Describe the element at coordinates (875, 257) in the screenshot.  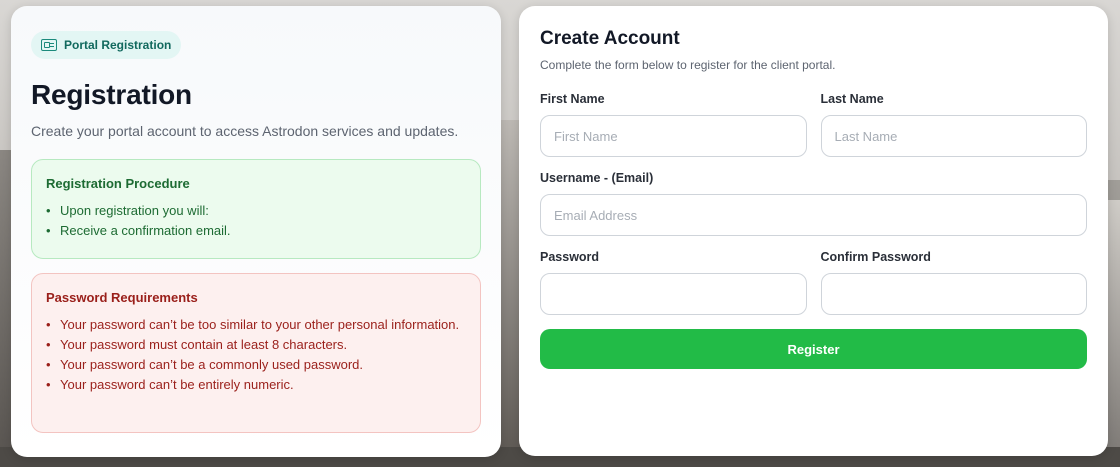
I see `confirm-password-label: Confirm Password` at that location.